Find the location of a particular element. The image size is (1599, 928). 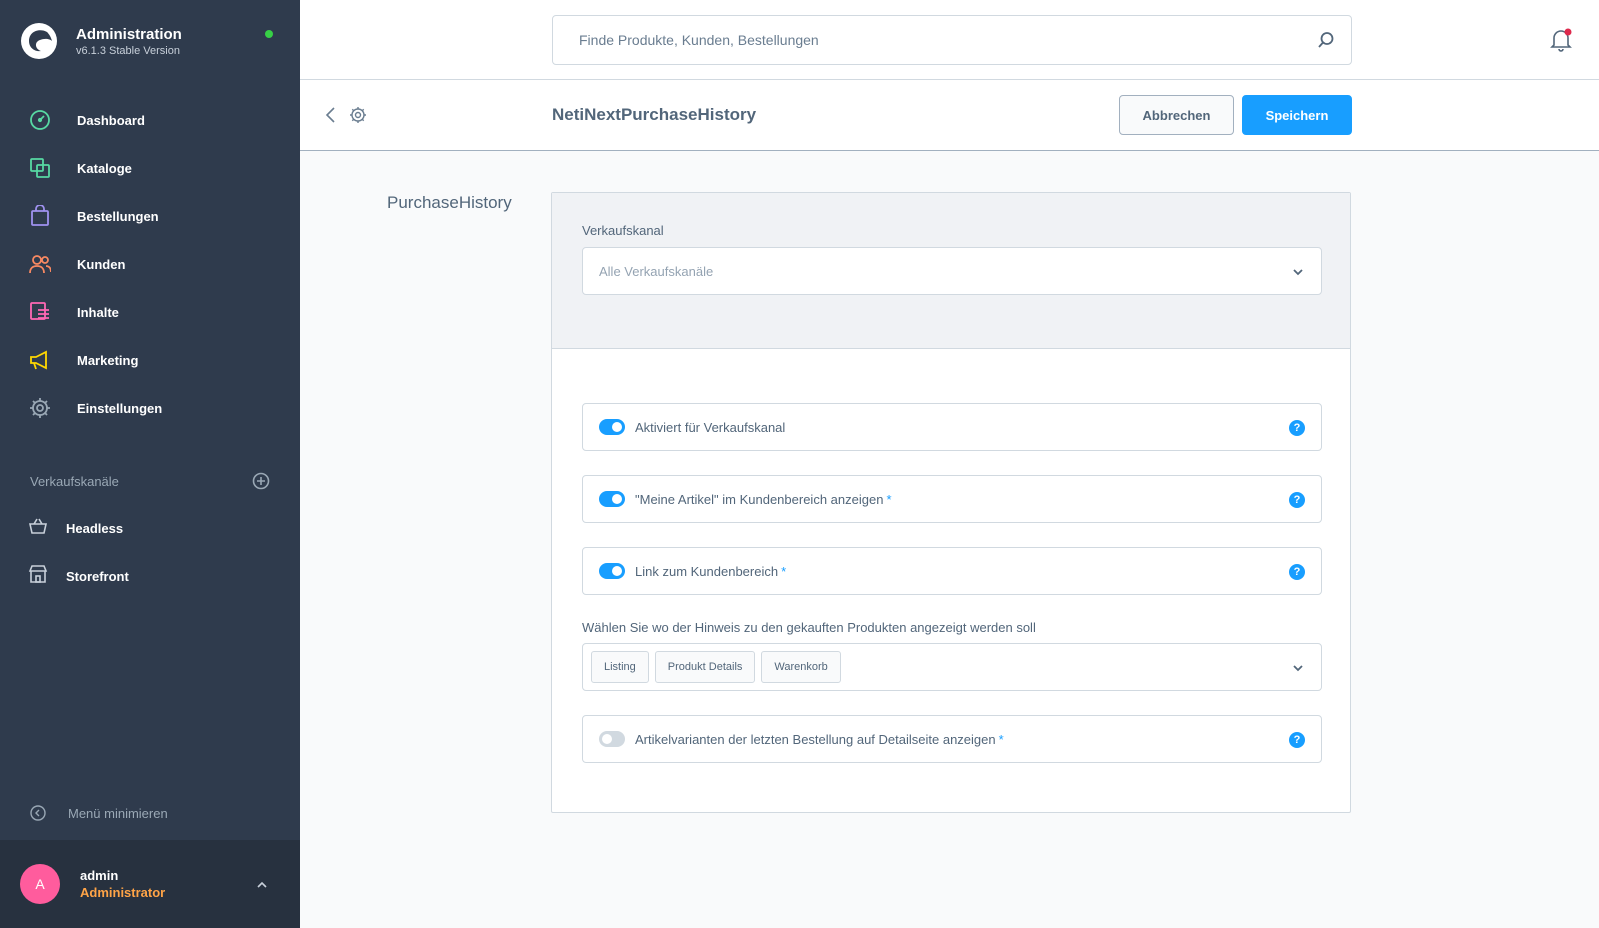

sales-channel-headless: Headless is located at coordinates (150, 528).